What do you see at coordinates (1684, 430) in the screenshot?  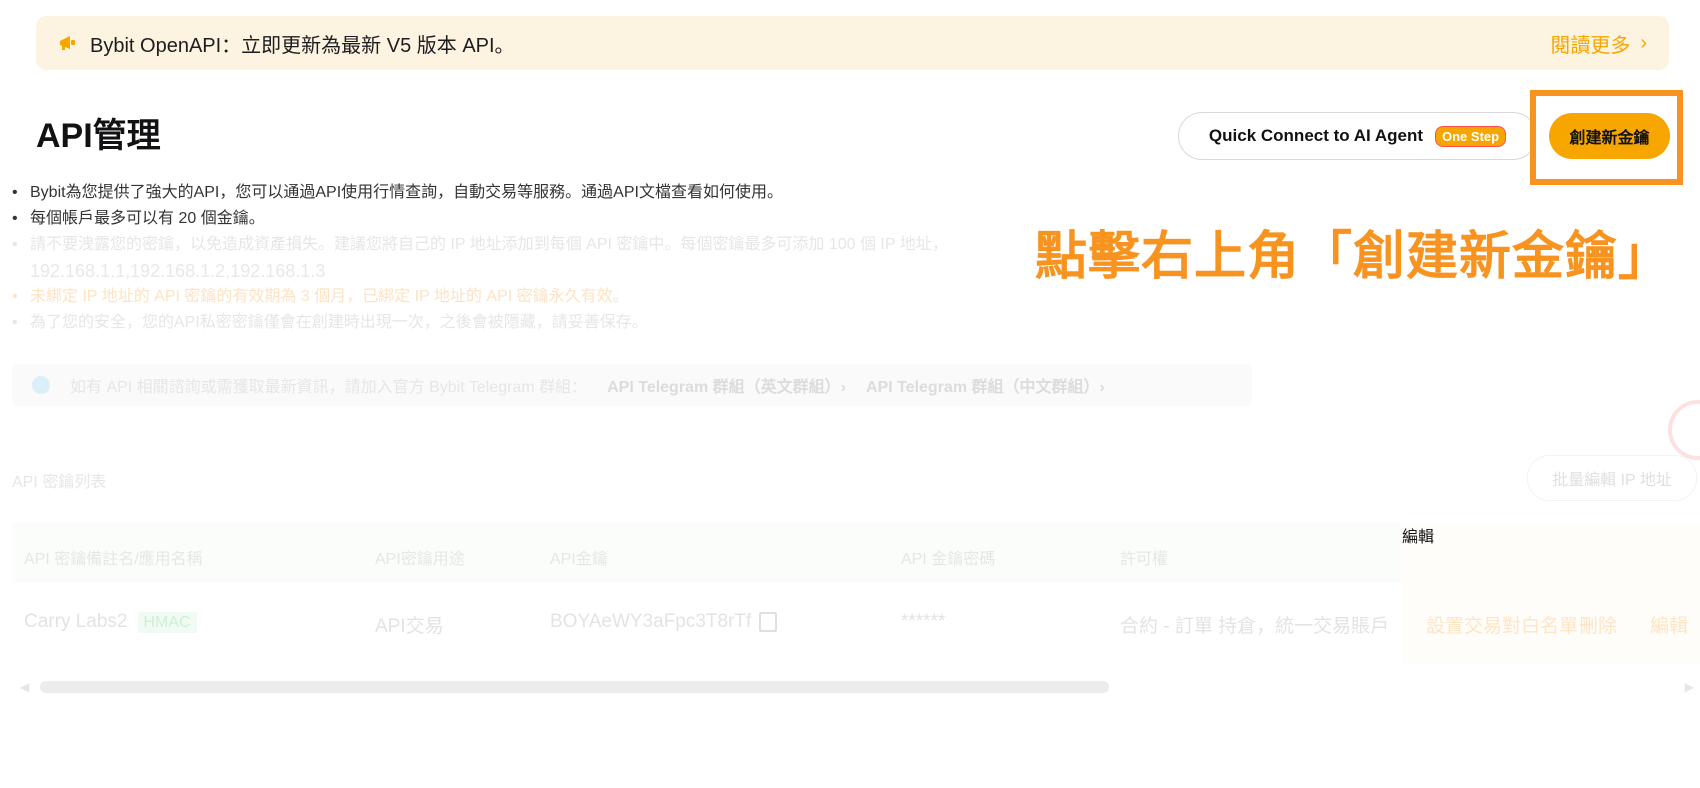 I see `floating-helper-icon` at bounding box center [1684, 430].